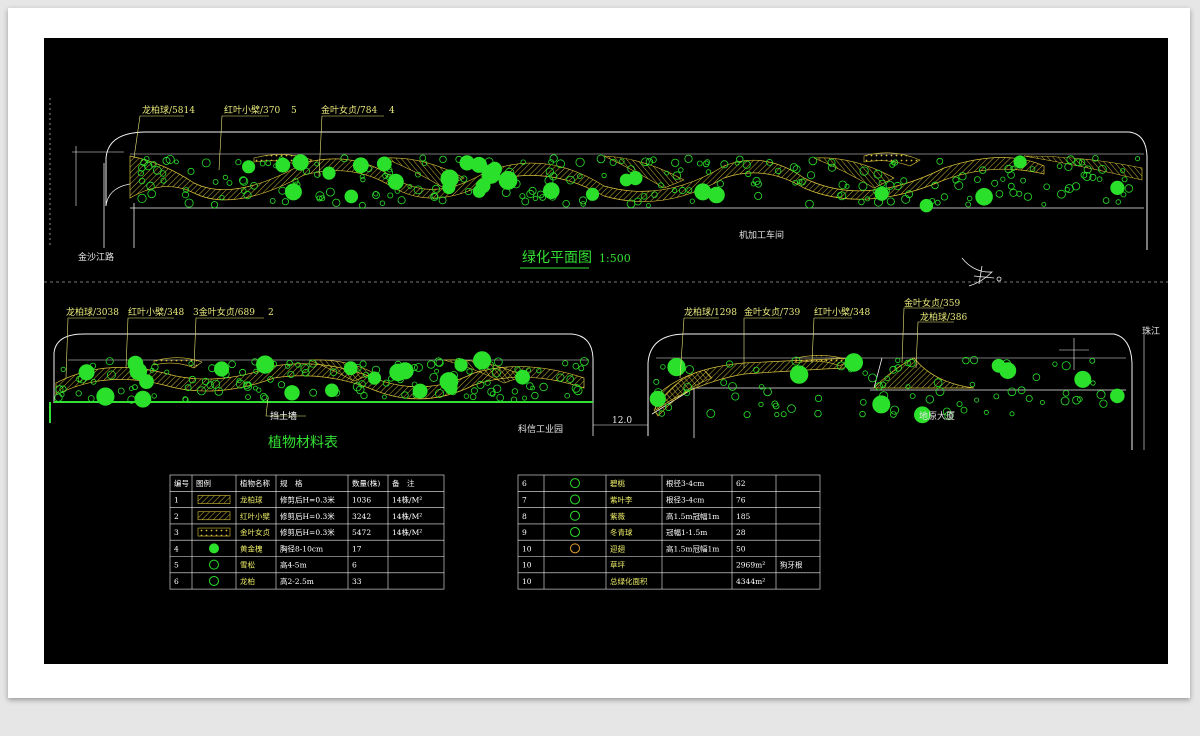  What do you see at coordinates (176, 565) in the screenshot?
I see `table-cell: 5` at bounding box center [176, 565].